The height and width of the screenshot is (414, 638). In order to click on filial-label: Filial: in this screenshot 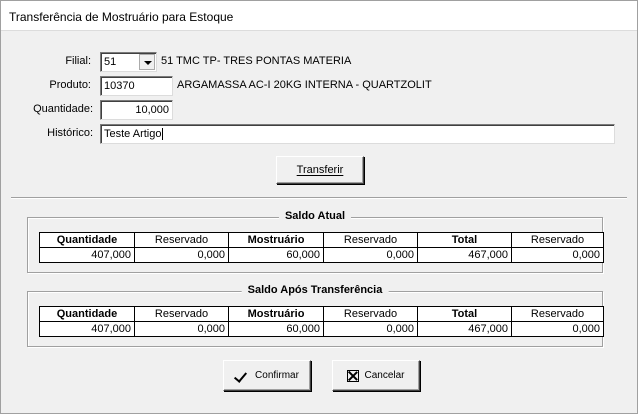, I will do `click(78, 61)`.